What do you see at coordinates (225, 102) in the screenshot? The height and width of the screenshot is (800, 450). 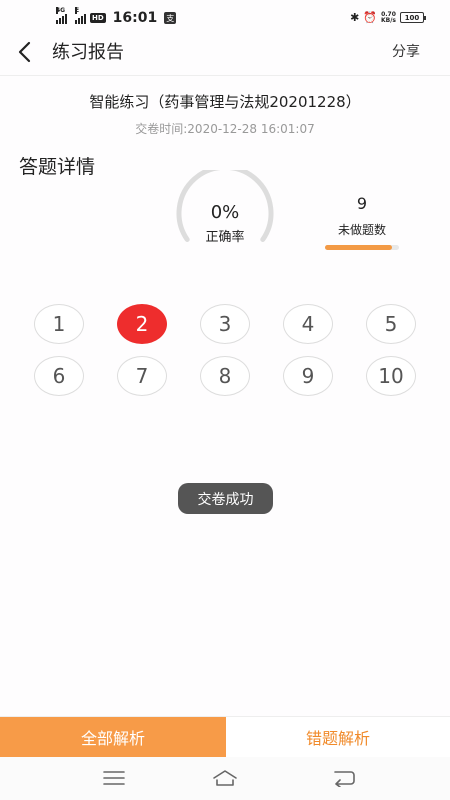 I see `exam-title: 智能练习（药事管理与法规20201228）` at bounding box center [225, 102].